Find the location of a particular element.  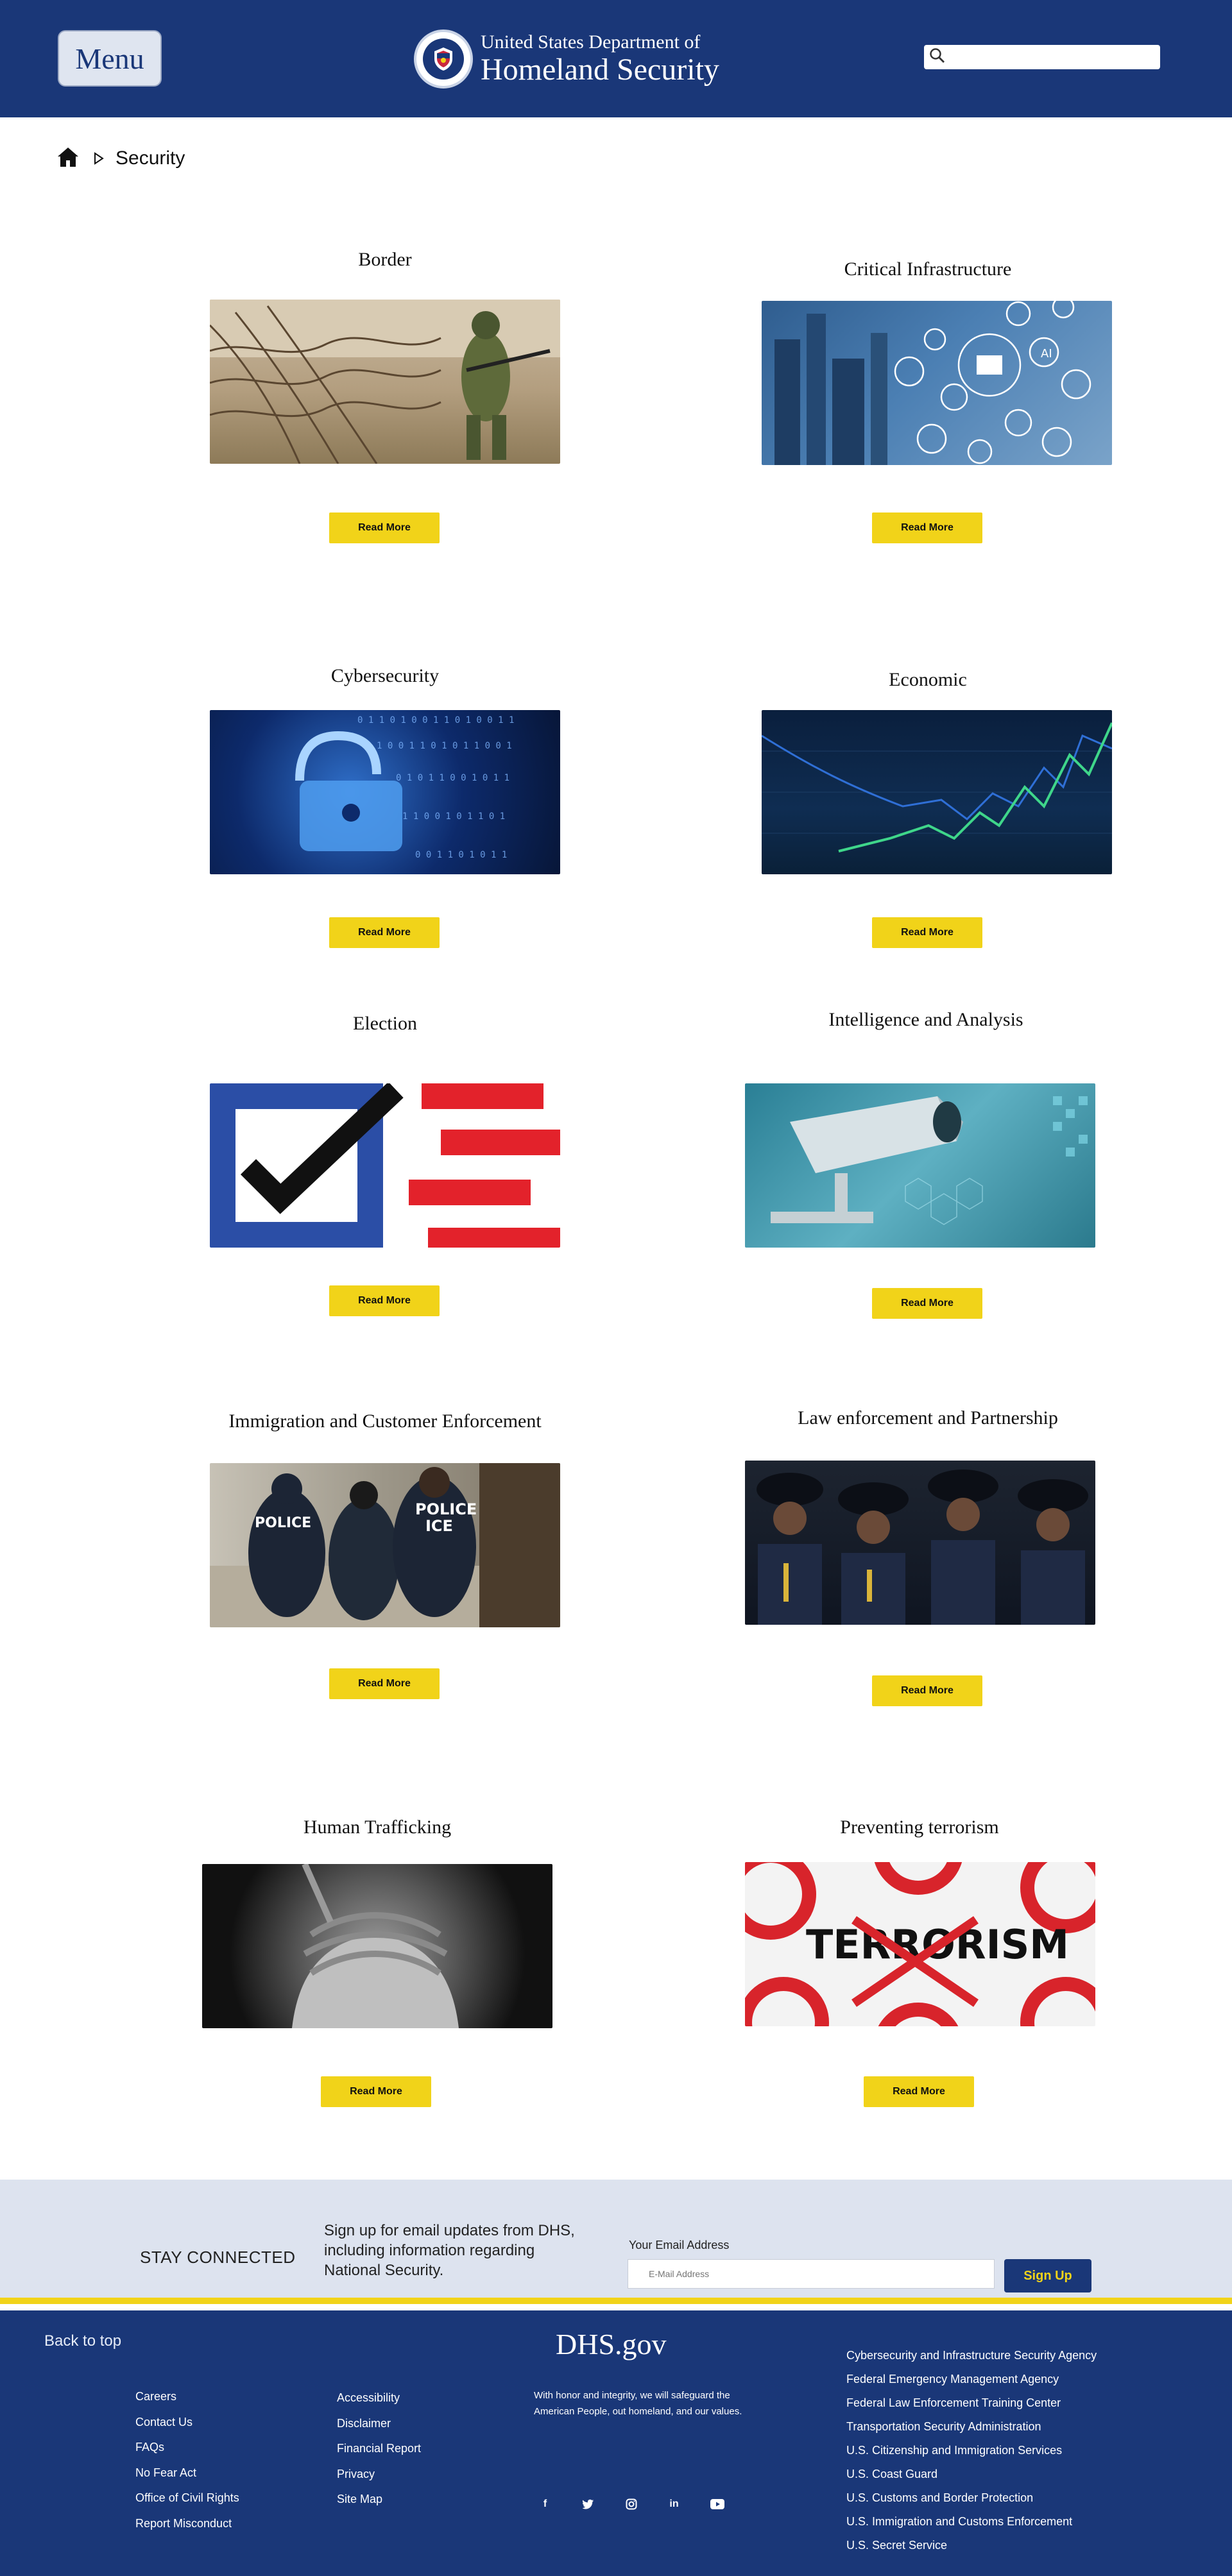

logo-line-1: United States Department of is located at coordinates (591, 42).